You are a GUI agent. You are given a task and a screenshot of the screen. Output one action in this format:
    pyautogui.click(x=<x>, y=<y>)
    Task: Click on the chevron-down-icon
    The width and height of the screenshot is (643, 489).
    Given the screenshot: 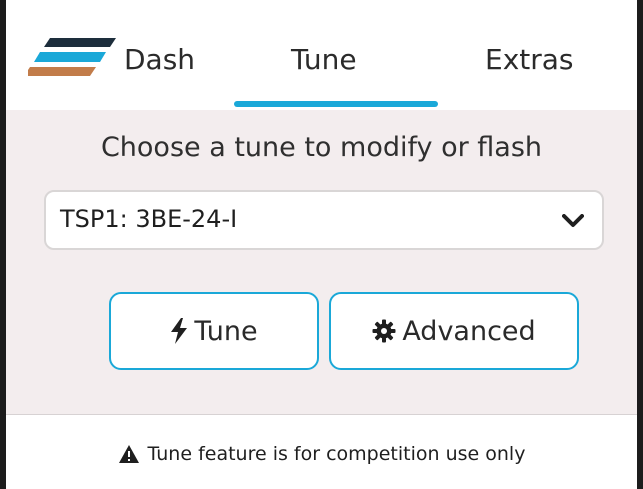 What is the action you would take?
    pyautogui.click(x=573, y=220)
    